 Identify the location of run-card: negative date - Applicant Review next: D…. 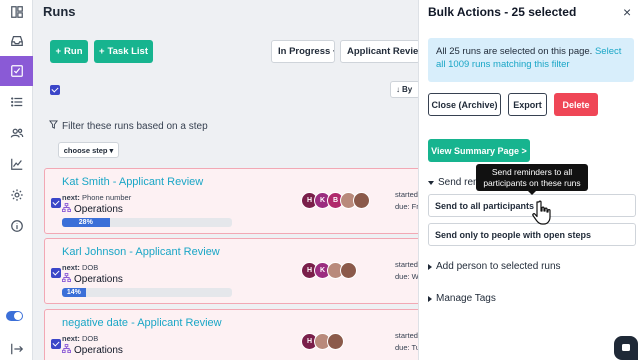
(234, 334).